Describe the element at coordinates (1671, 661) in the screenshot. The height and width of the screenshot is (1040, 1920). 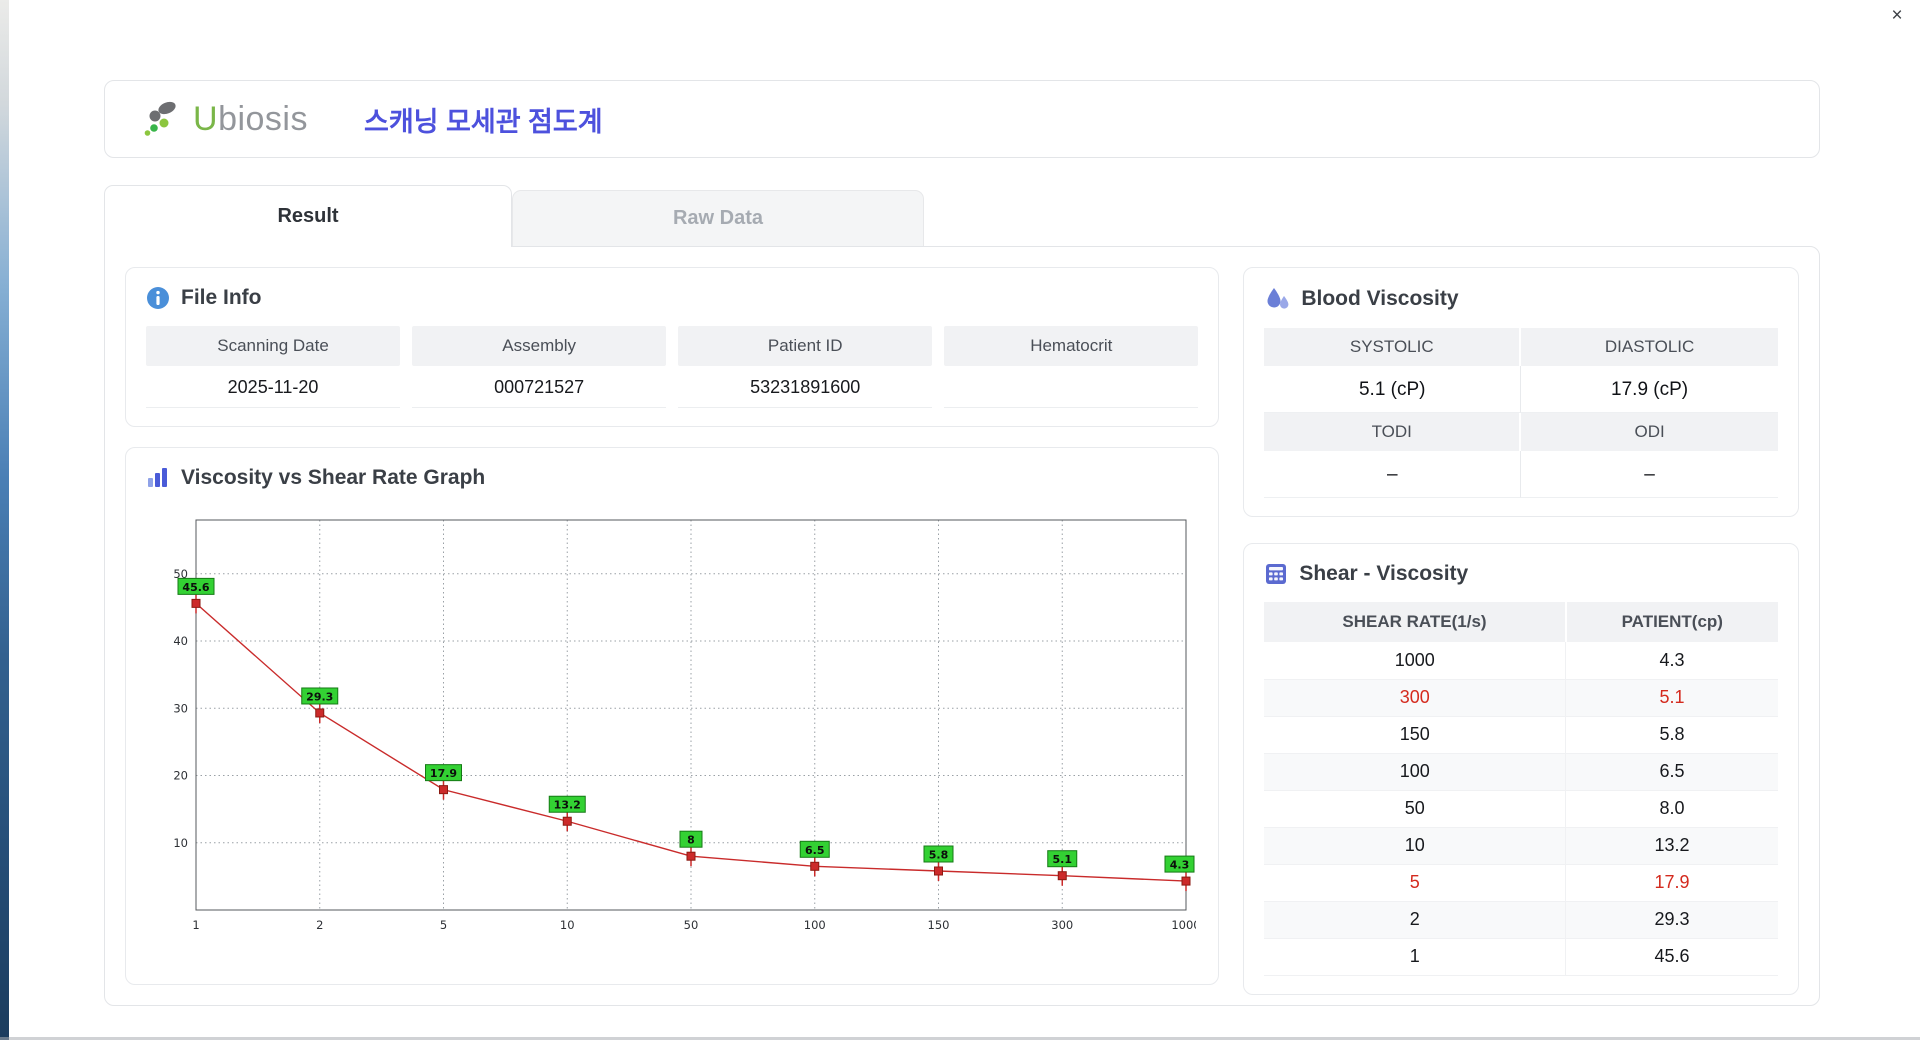
I see `patient-viscosity-cell: 4.3` at that location.